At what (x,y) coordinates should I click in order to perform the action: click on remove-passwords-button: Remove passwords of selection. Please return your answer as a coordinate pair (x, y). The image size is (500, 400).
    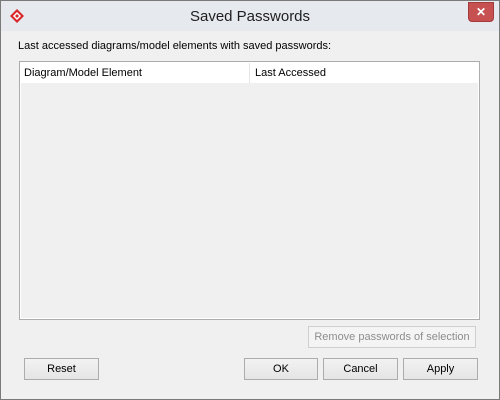
    Looking at the image, I should click on (392, 337).